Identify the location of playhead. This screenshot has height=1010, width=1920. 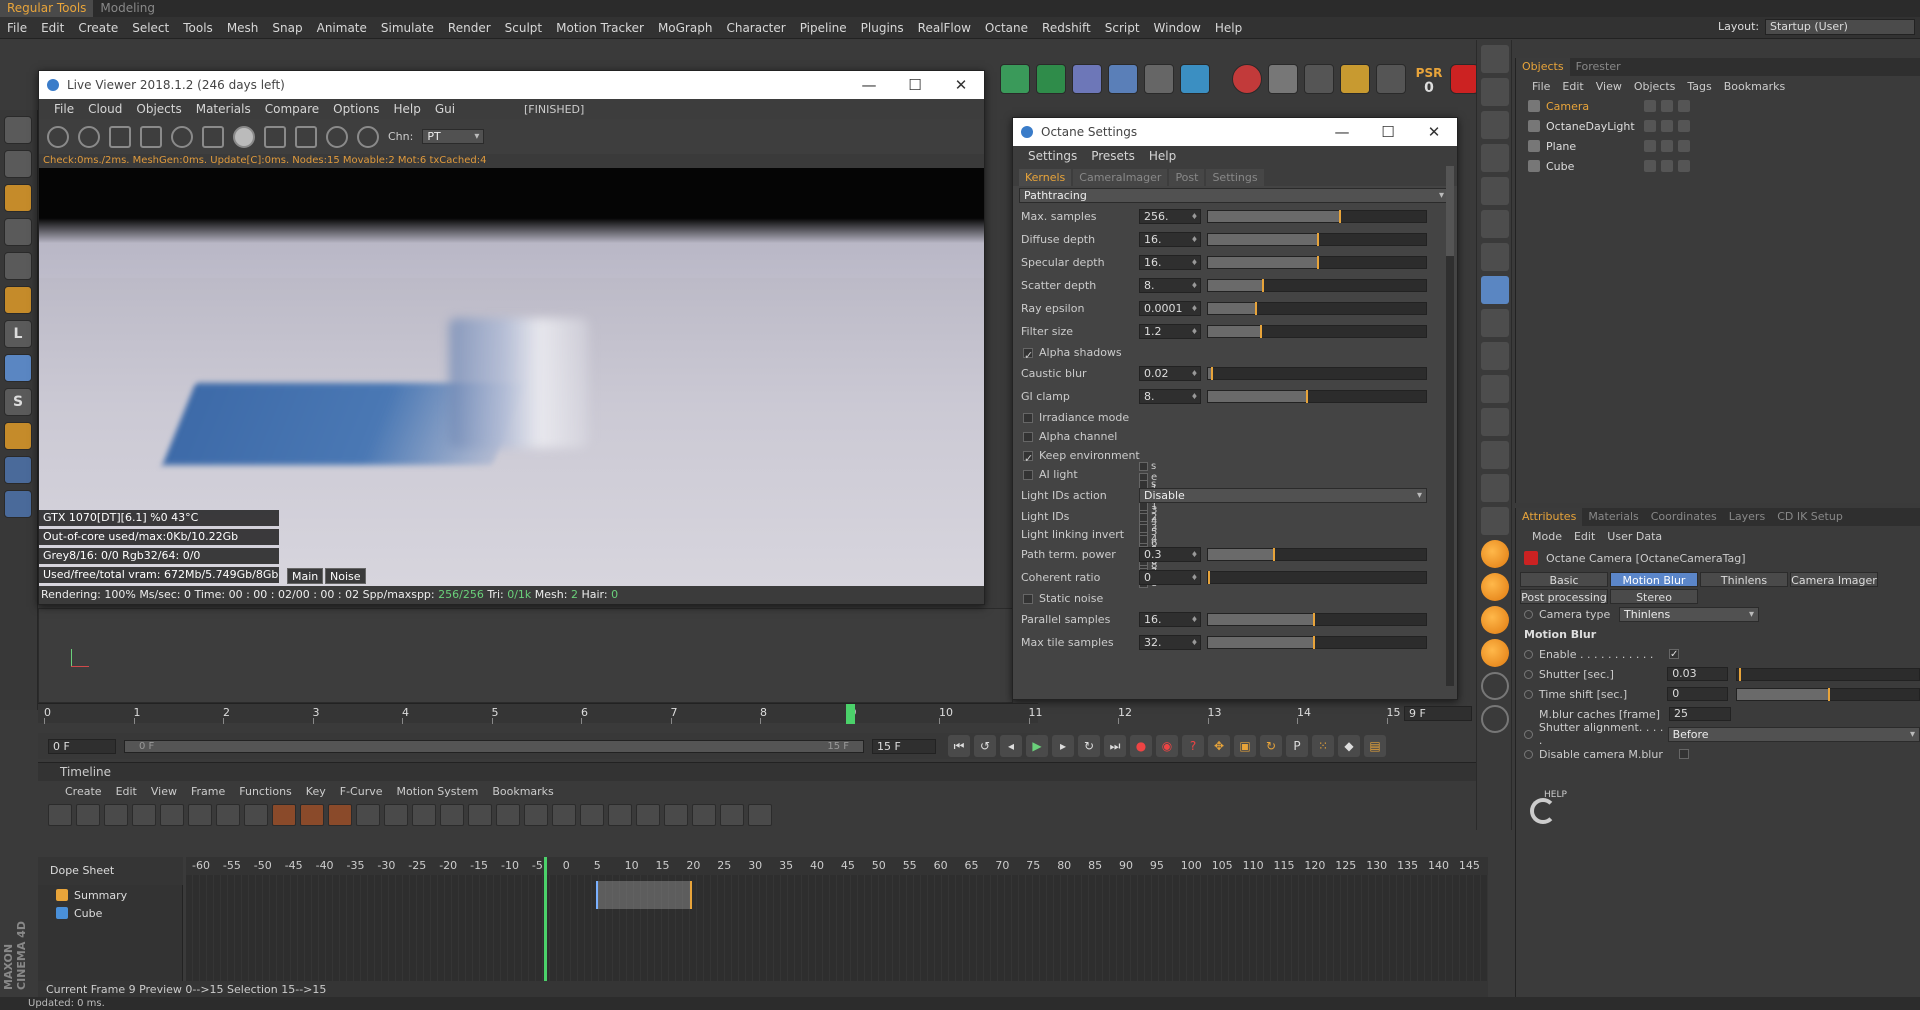
(545, 919).